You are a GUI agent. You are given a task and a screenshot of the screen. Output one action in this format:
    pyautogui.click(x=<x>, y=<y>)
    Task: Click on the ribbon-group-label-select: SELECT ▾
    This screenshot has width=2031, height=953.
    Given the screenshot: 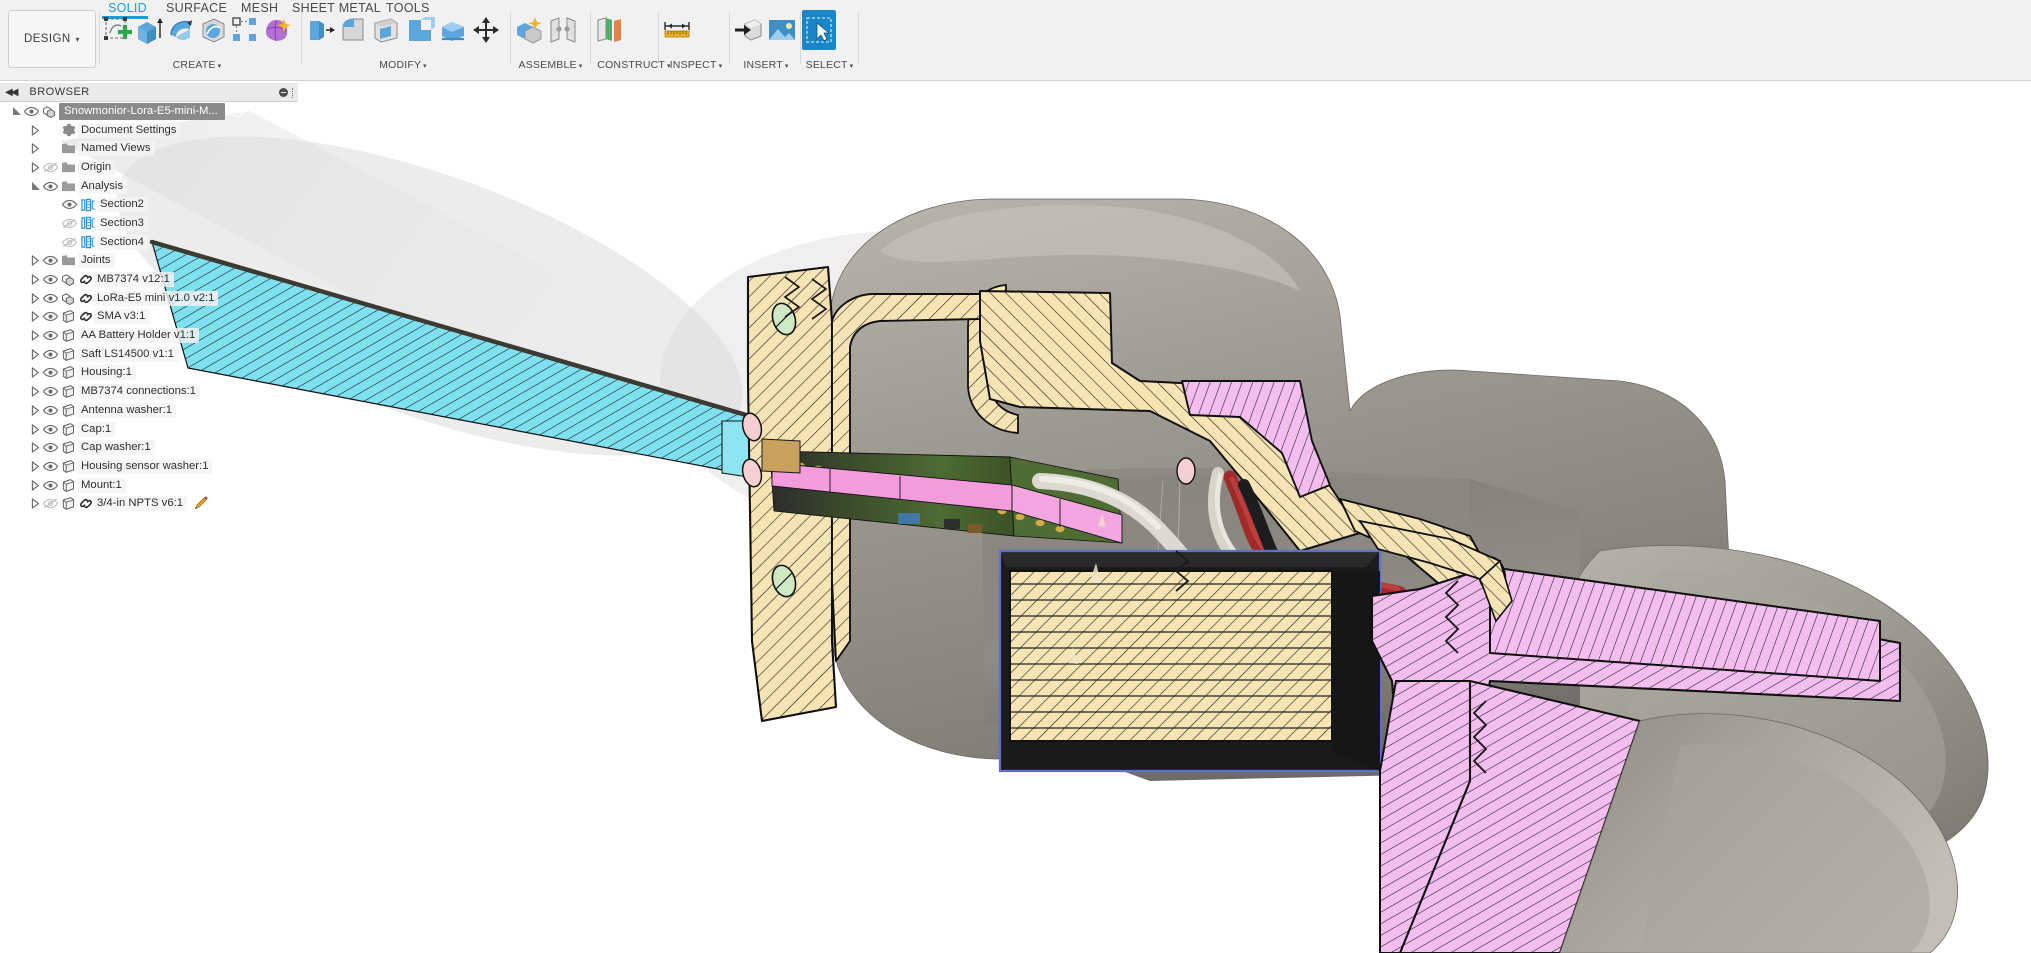 What is the action you would take?
    pyautogui.click(x=829, y=65)
    